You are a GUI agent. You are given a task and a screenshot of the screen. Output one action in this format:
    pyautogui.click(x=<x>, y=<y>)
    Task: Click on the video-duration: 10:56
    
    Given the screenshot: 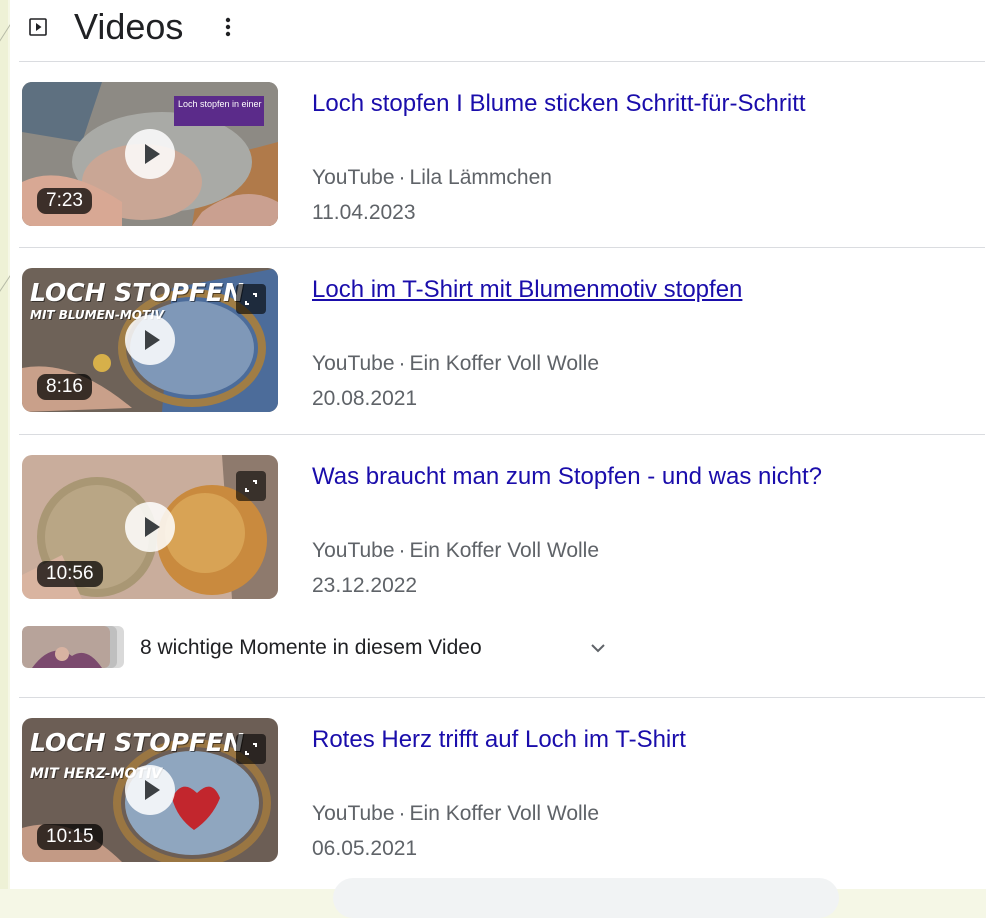 What is the action you would take?
    pyautogui.click(x=70, y=574)
    